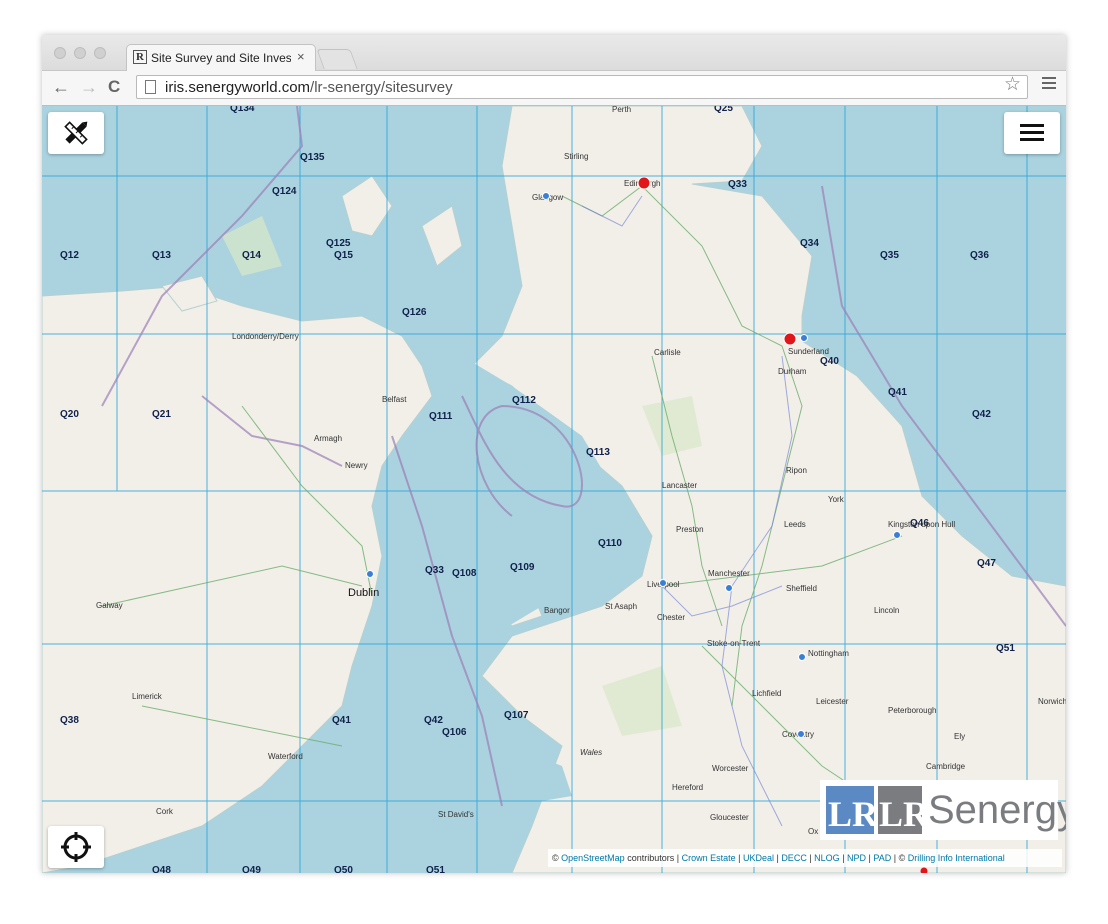 Image resolution: width=1108 pixels, height=924 pixels. Describe the element at coordinates (242, 110) in the screenshot. I see `quadrant-label: Q134` at that location.